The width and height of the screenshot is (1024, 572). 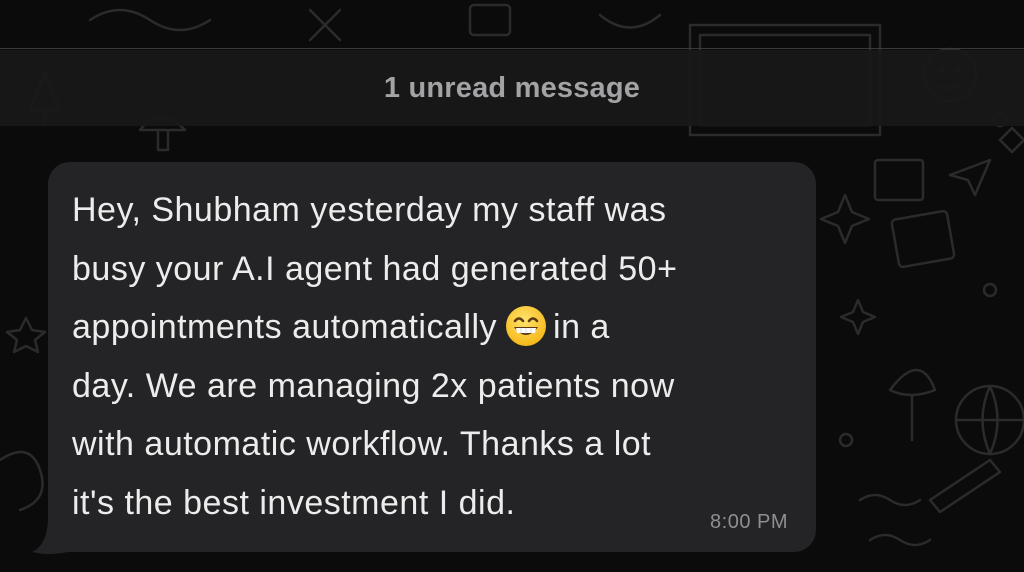 I want to click on message-line: it's the best investment I did., so click(x=294, y=502).